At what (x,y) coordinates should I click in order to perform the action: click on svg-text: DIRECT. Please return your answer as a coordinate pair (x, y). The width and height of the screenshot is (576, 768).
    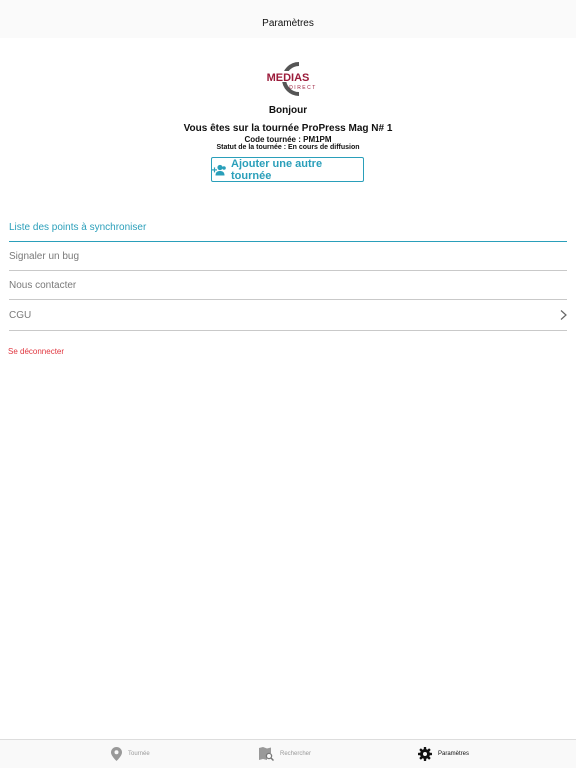
    Looking at the image, I should click on (303, 88).